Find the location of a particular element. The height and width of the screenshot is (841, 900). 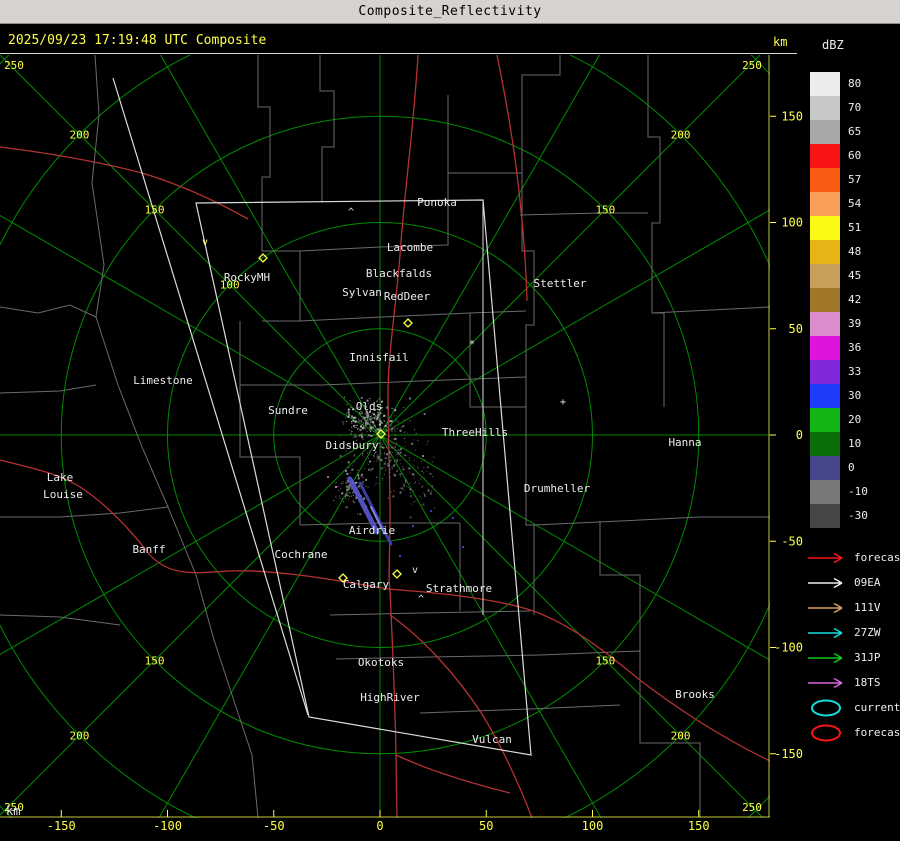

colorbar-row: 30 is located at coordinates (839, 396).